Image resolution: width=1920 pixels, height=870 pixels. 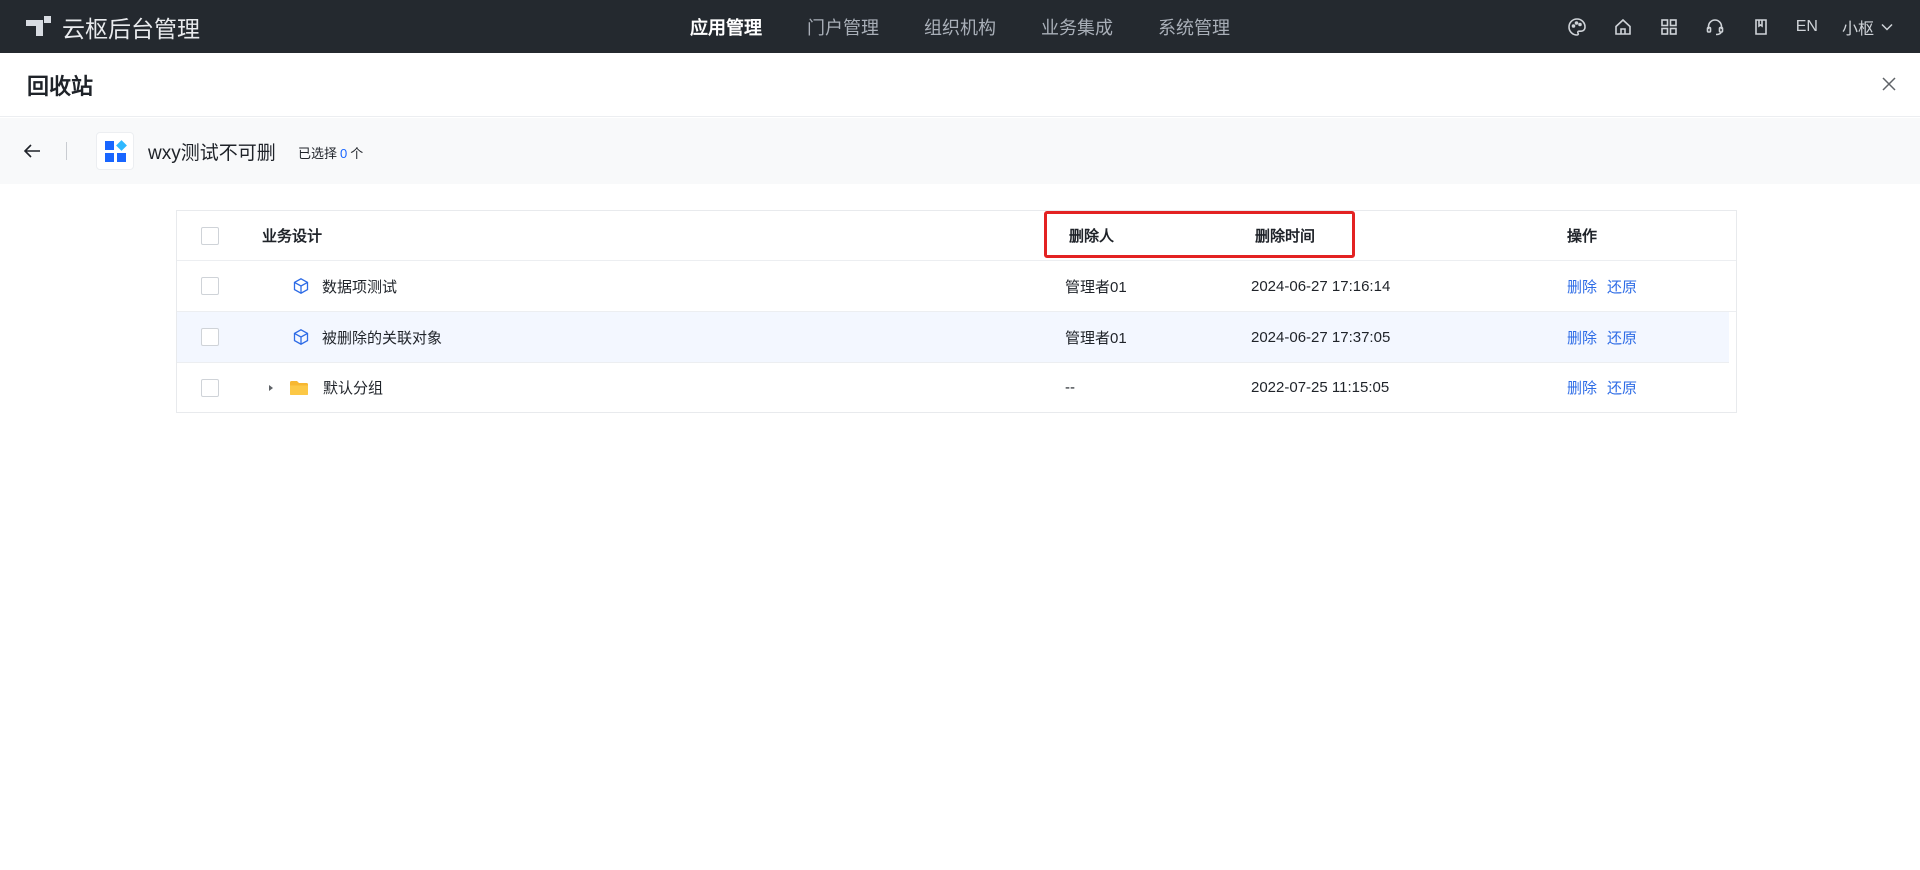 What do you see at coordinates (382, 338) in the screenshot?
I see `row-name: 被删除的关联对象` at bounding box center [382, 338].